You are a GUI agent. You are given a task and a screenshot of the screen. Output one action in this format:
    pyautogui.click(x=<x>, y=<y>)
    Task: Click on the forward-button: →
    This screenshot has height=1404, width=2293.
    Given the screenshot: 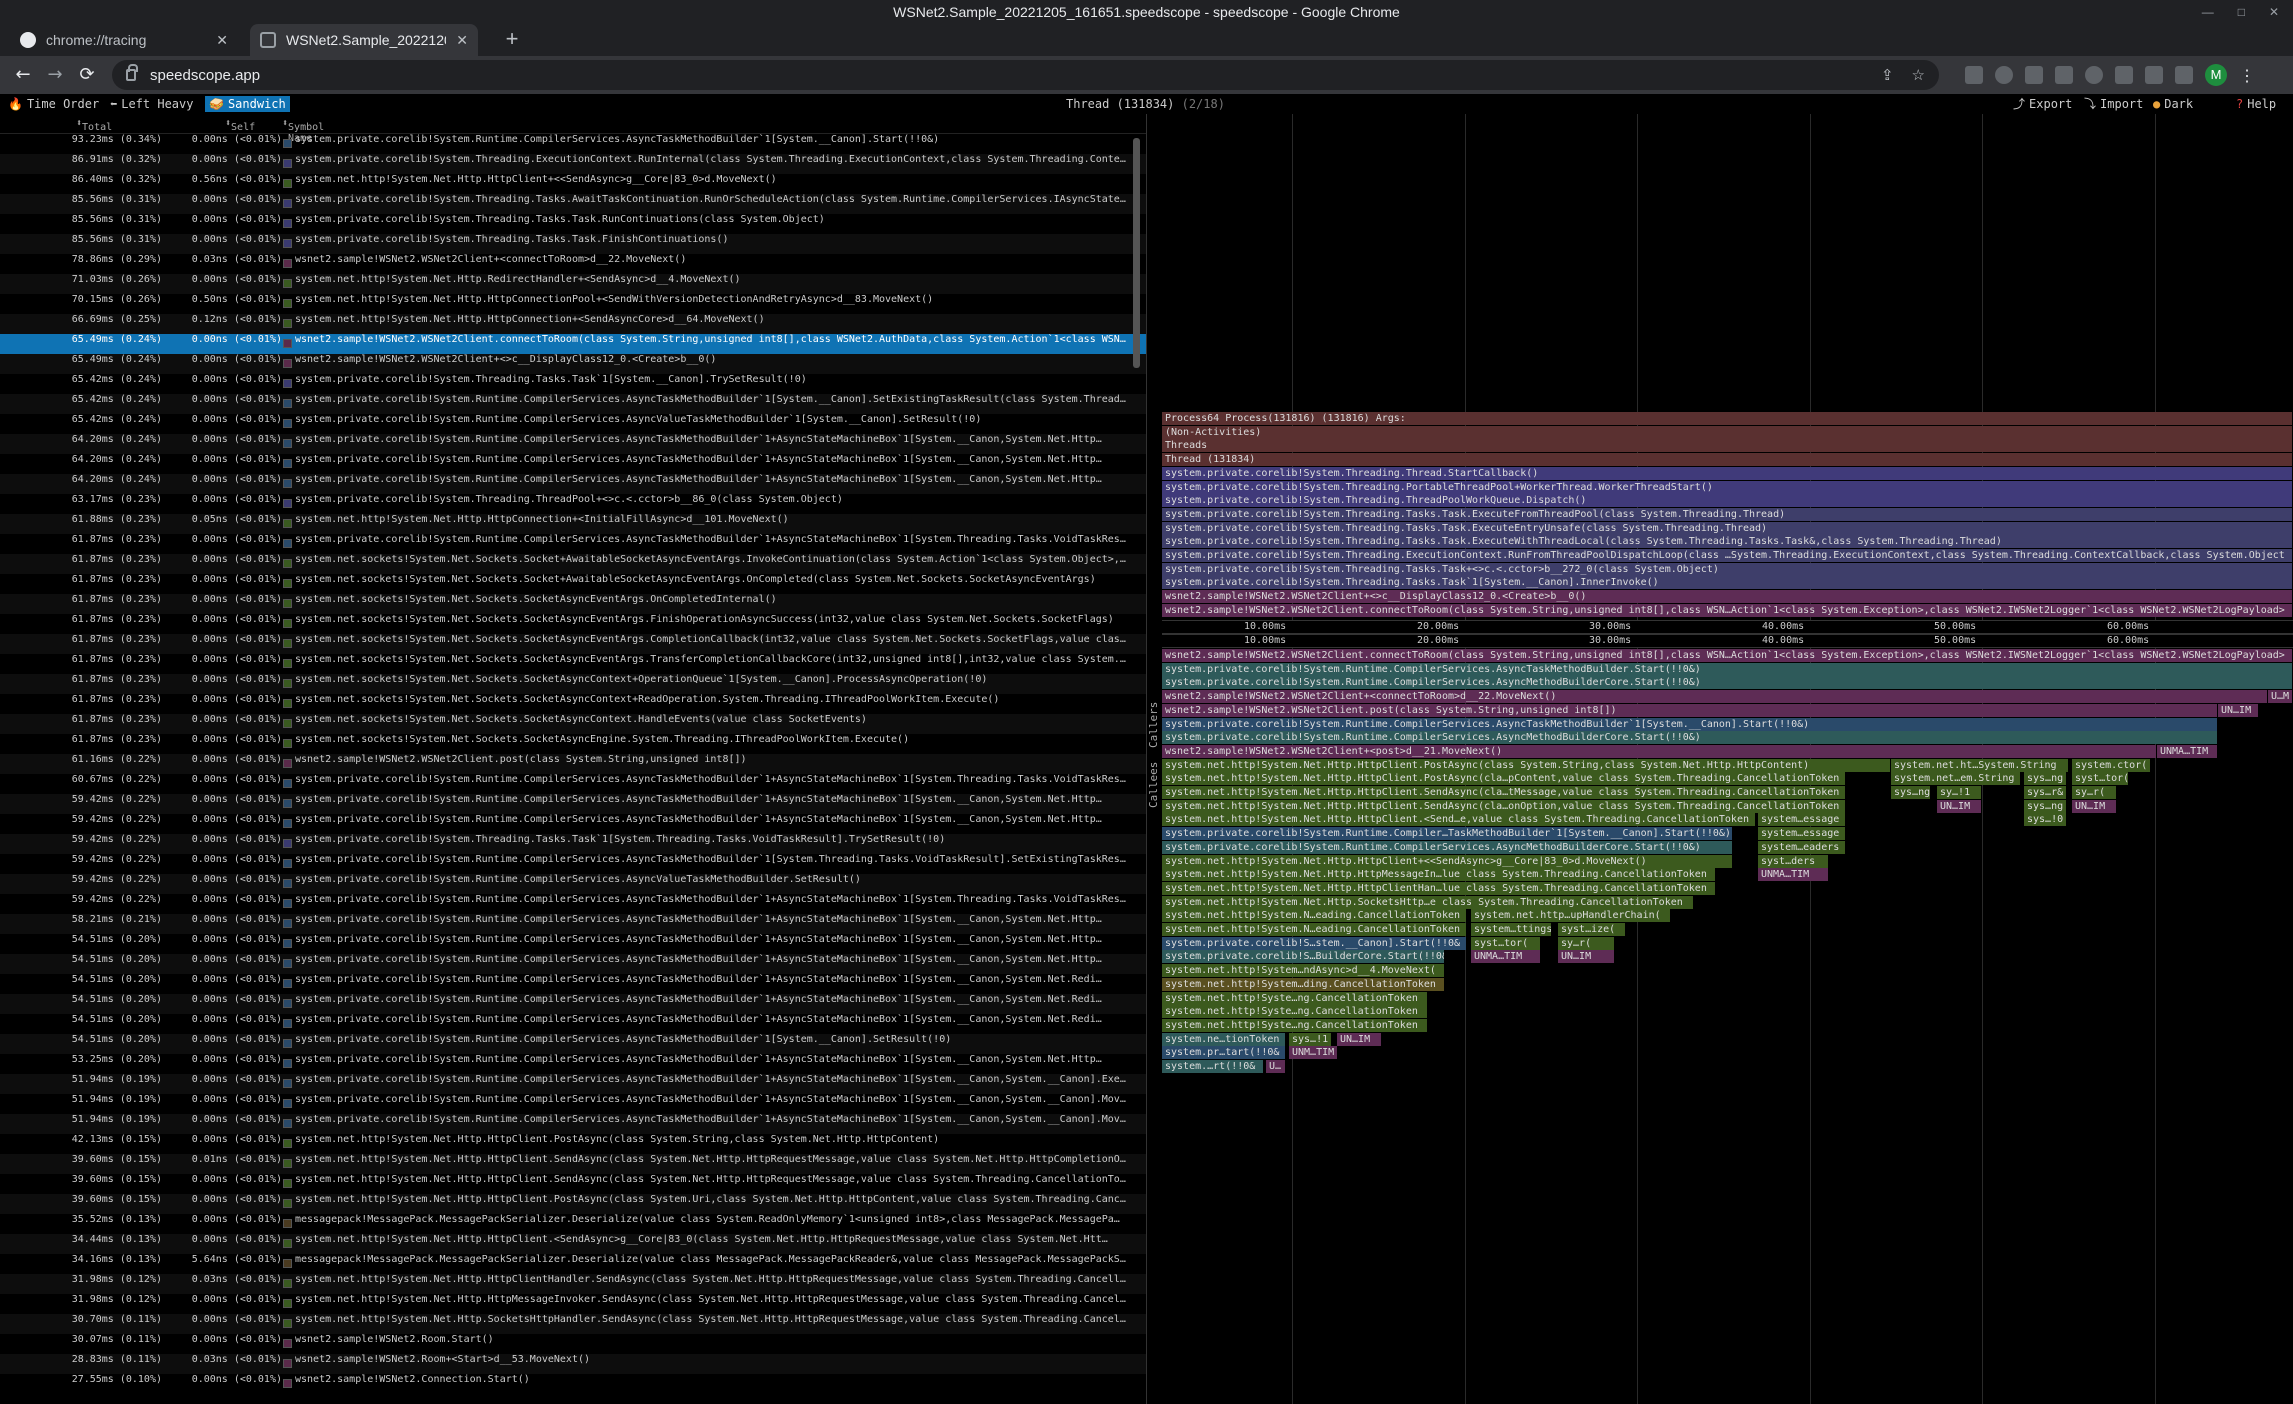 What is the action you would take?
    pyautogui.click(x=55, y=75)
    